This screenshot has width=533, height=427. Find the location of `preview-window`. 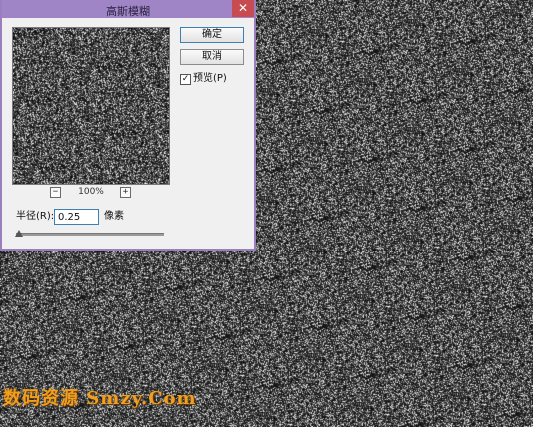

preview-window is located at coordinates (91, 106).